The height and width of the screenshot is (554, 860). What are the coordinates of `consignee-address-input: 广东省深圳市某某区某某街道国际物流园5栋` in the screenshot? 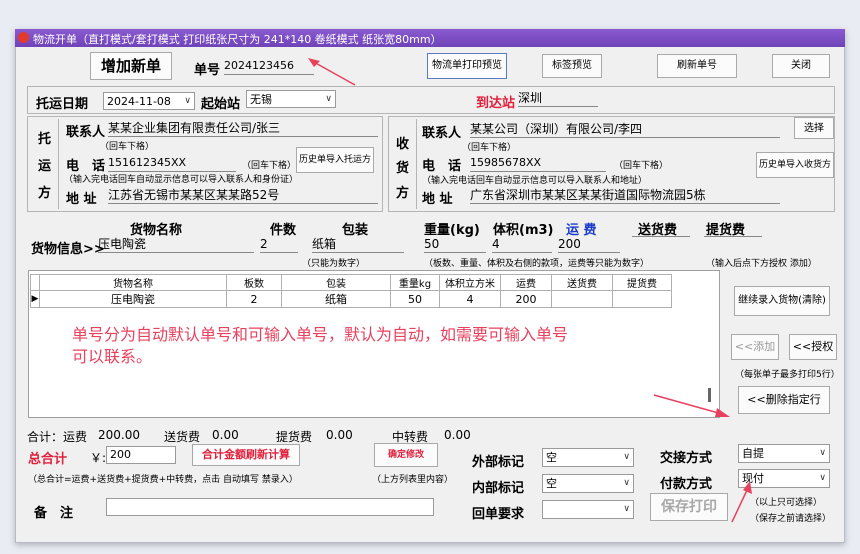 It's located at (625, 195).